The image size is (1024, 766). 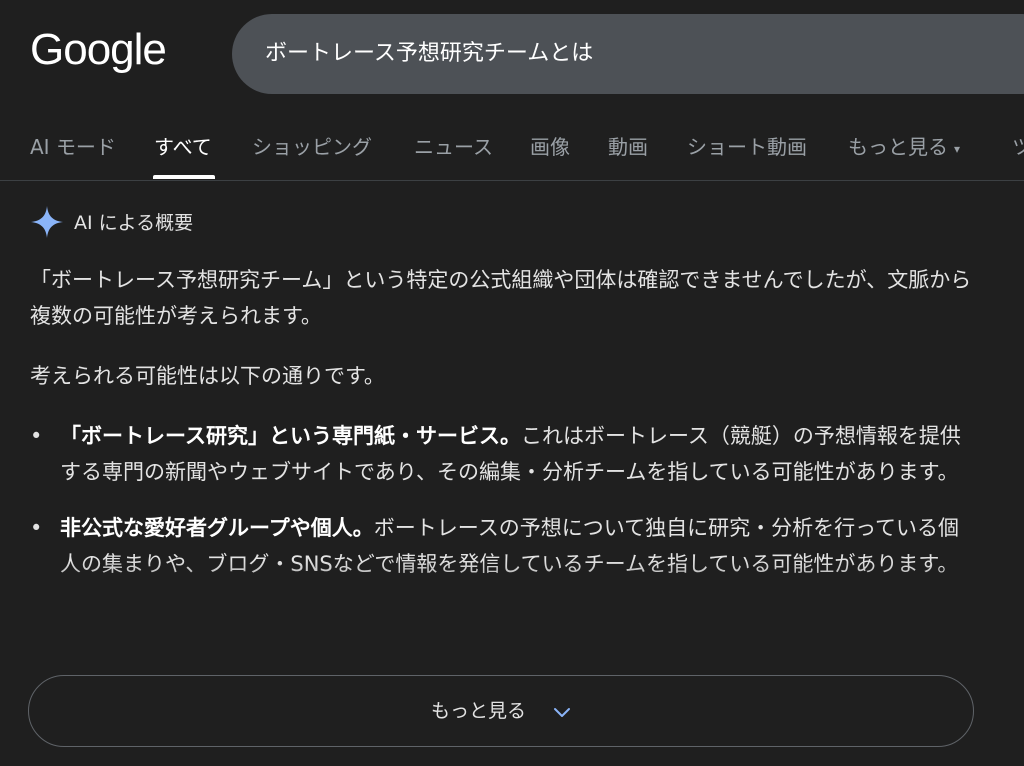 What do you see at coordinates (628, 54) in the screenshot?
I see `search-box: ボートレース予想研究チームとは` at bounding box center [628, 54].